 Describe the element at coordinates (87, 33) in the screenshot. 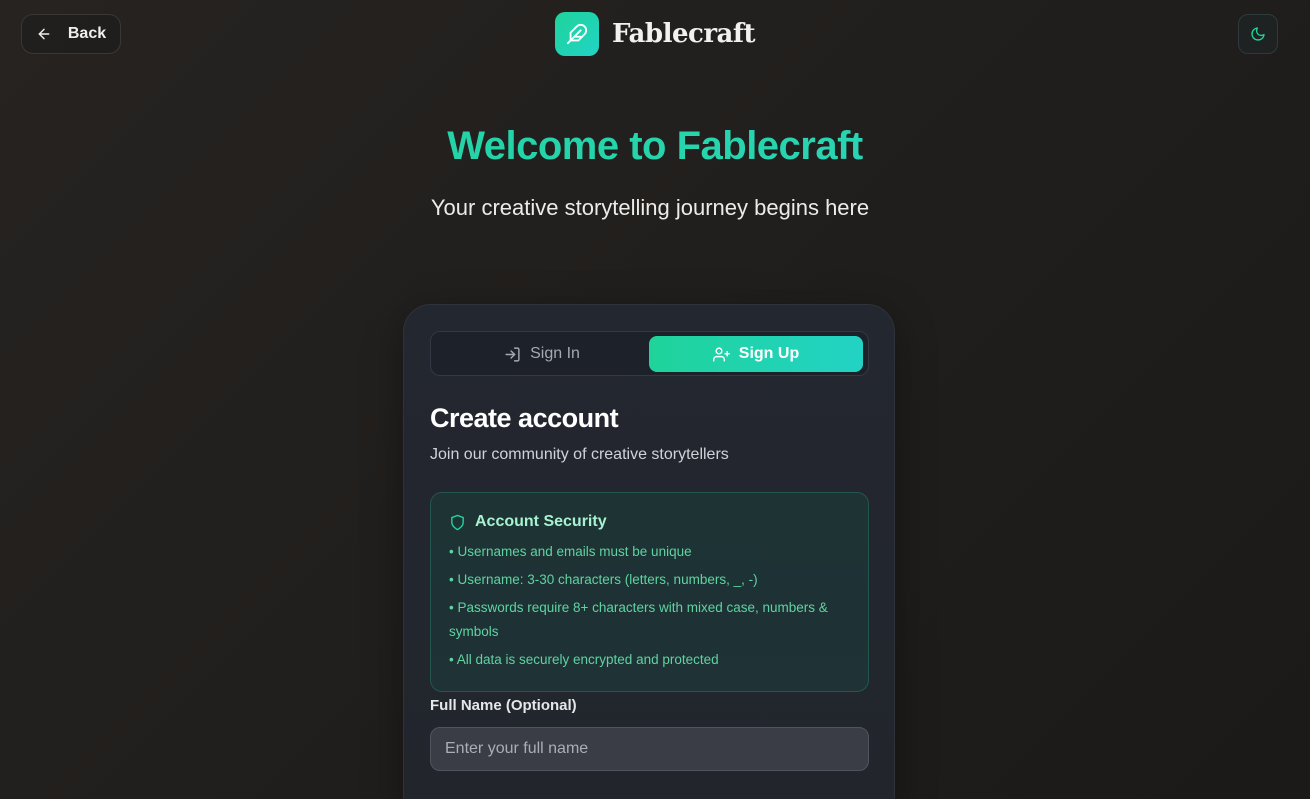

I see `back-label: Back` at that location.